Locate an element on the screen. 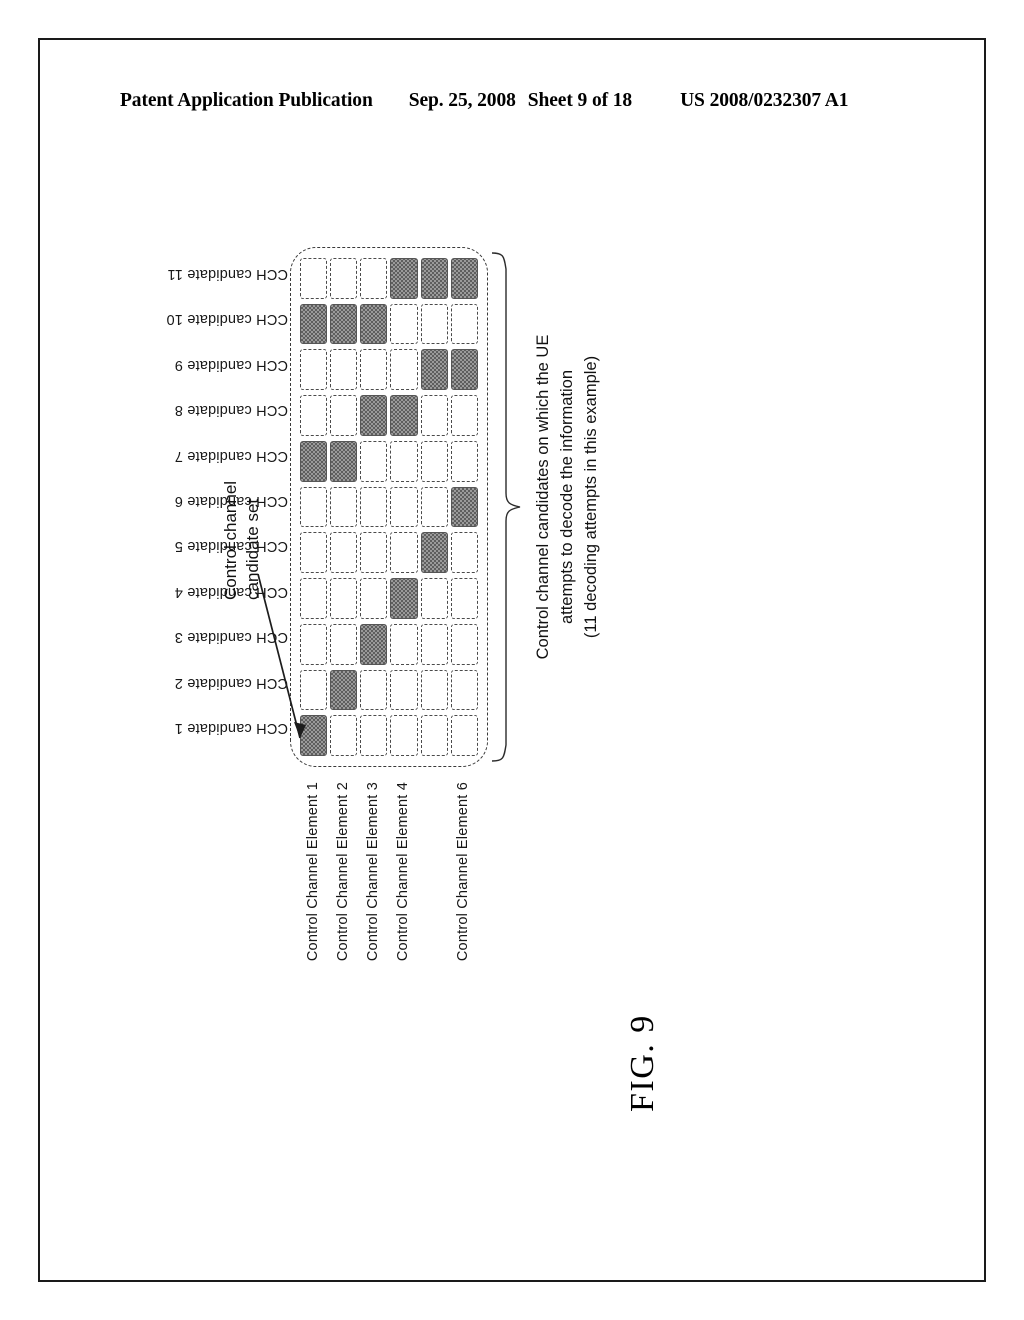 This screenshot has height=1320, width=1024. candidate-label-10: CCH candidate 10 is located at coordinates (227, 319).